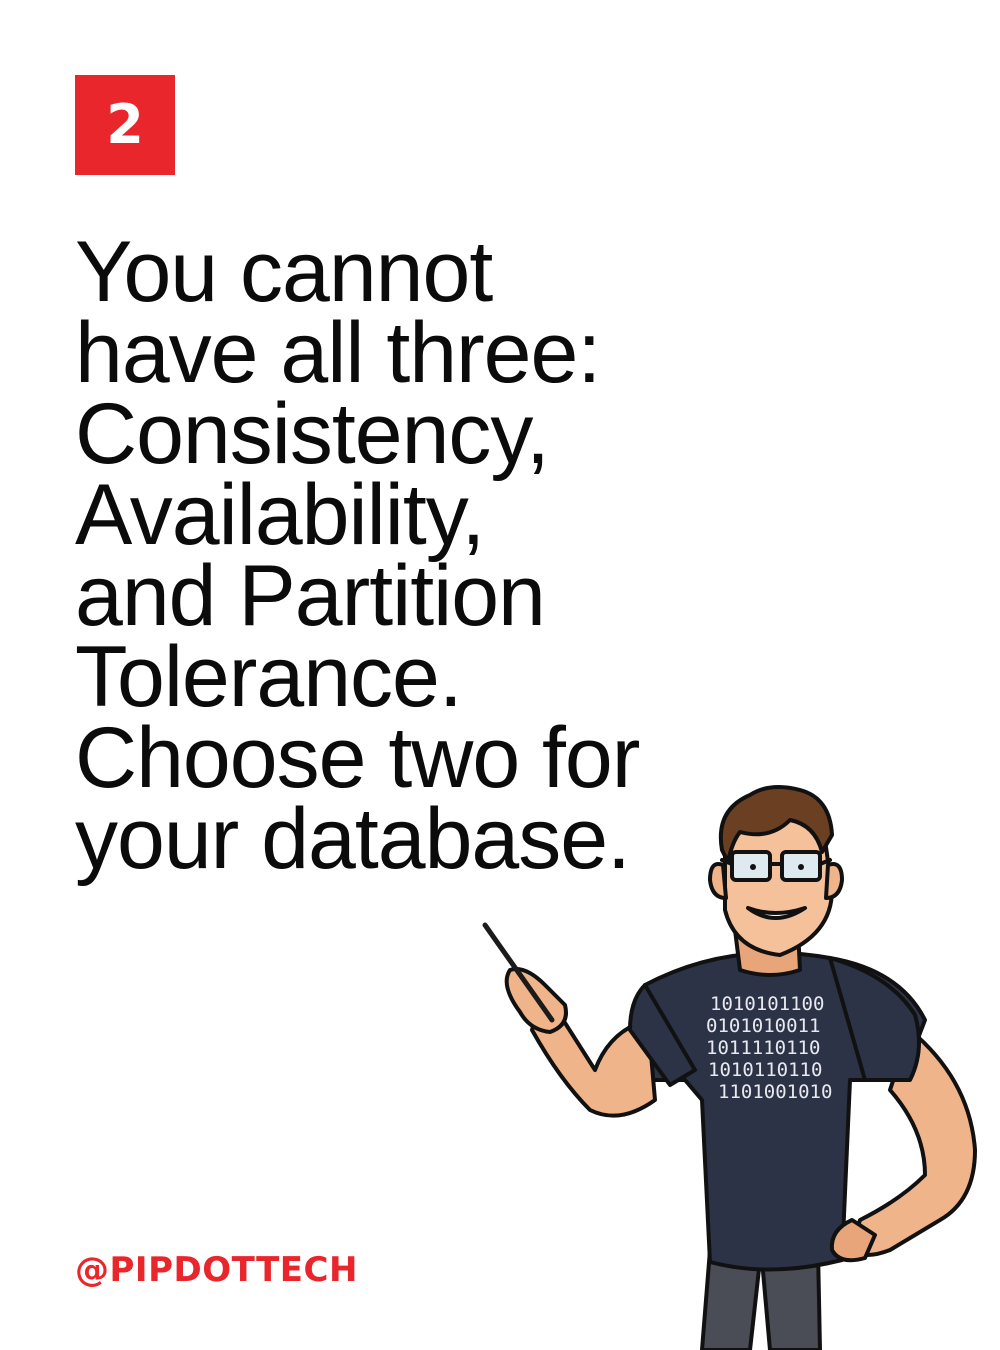 The height and width of the screenshot is (1350, 1000). Describe the element at coordinates (312, 434) in the screenshot. I see `headline-line: Consistency,` at that location.